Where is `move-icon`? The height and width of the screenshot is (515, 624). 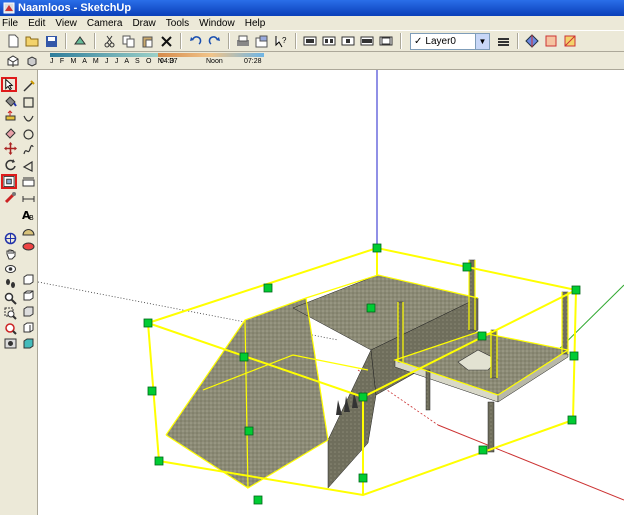
move-icon is located at coordinates (10, 148).